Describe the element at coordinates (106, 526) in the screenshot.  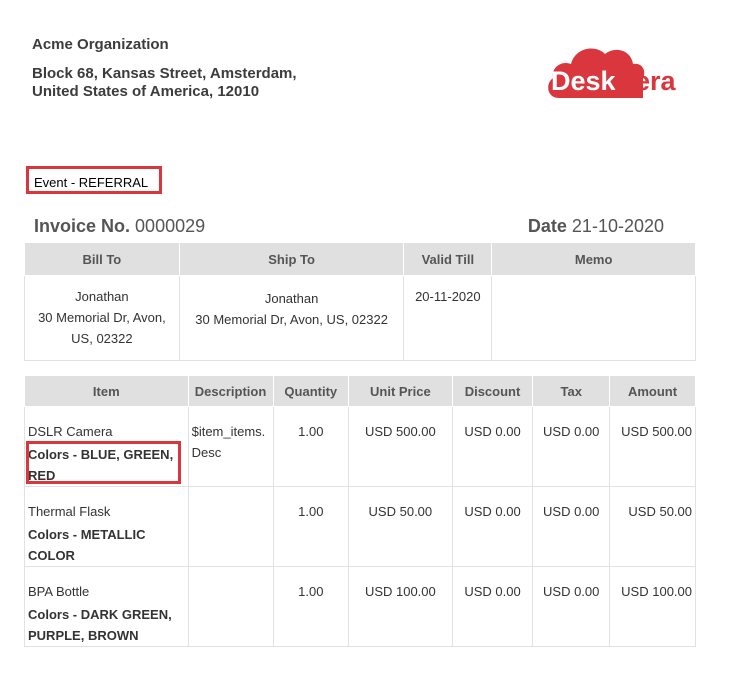
I see `item-cell: Thermal Flask Colors - METALLIC COLOR` at that location.